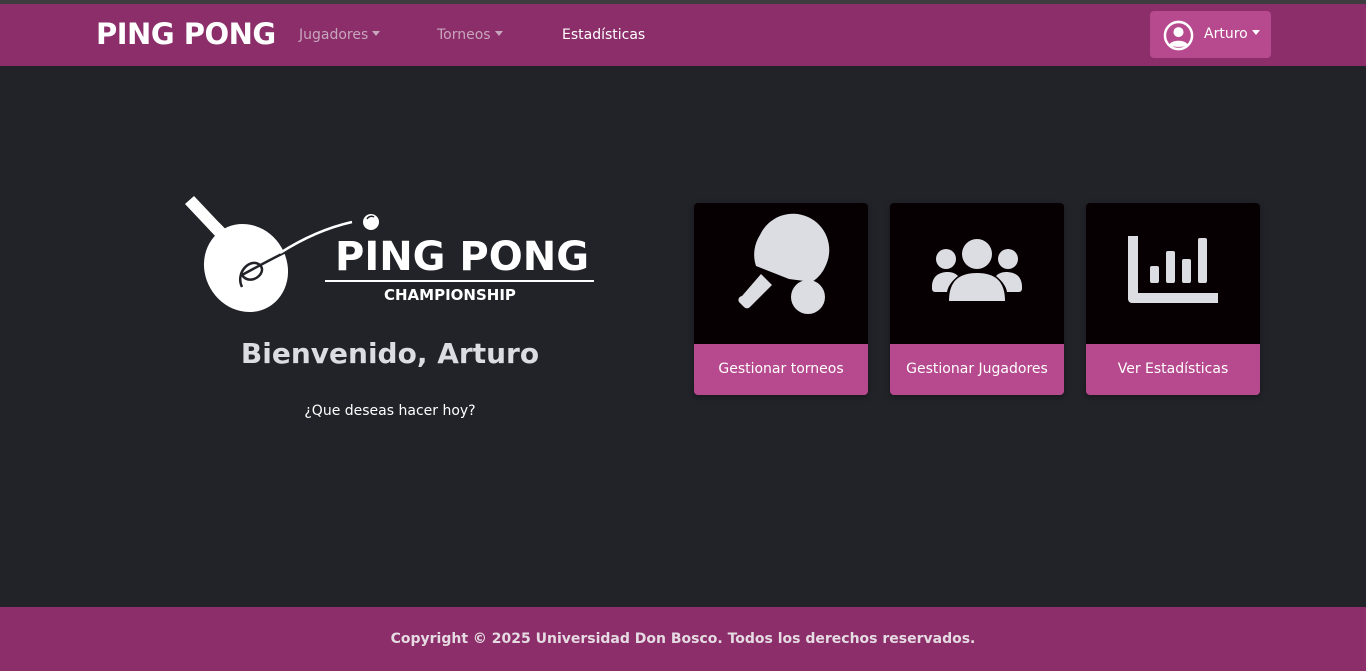 Image resolution: width=1366 pixels, height=671 pixels. What do you see at coordinates (462, 257) in the screenshot?
I see `logo-title: PING PONG` at bounding box center [462, 257].